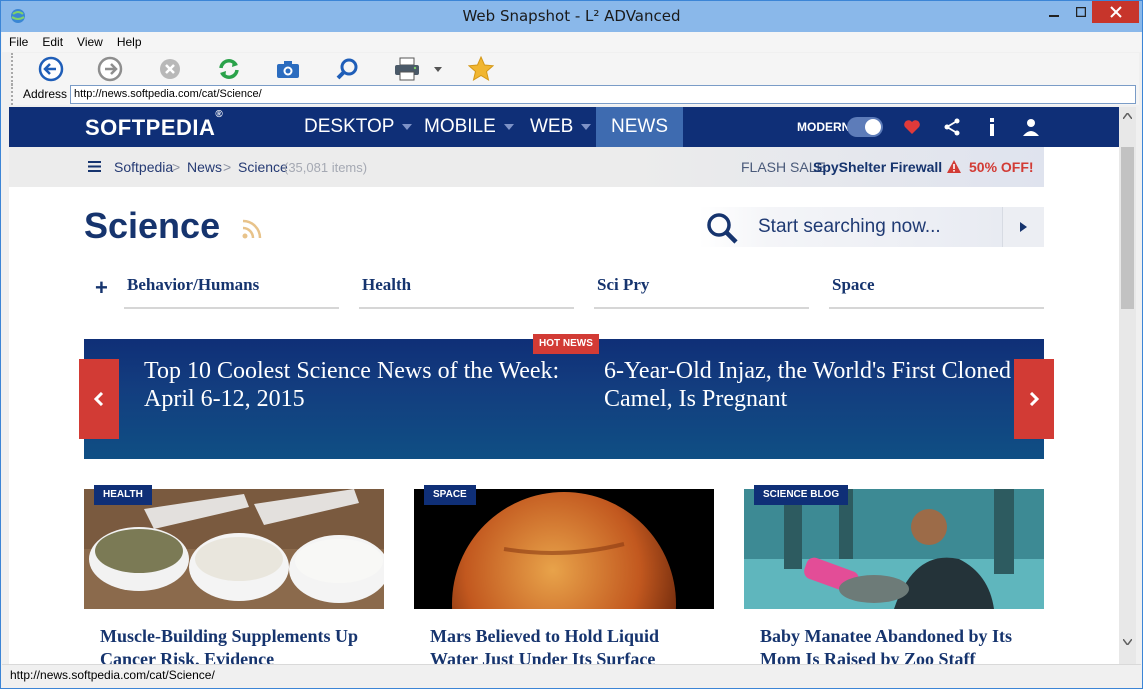  Describe the element at coordinates (288, 69) in the screenshot. I see `snapshot-button` at that location.